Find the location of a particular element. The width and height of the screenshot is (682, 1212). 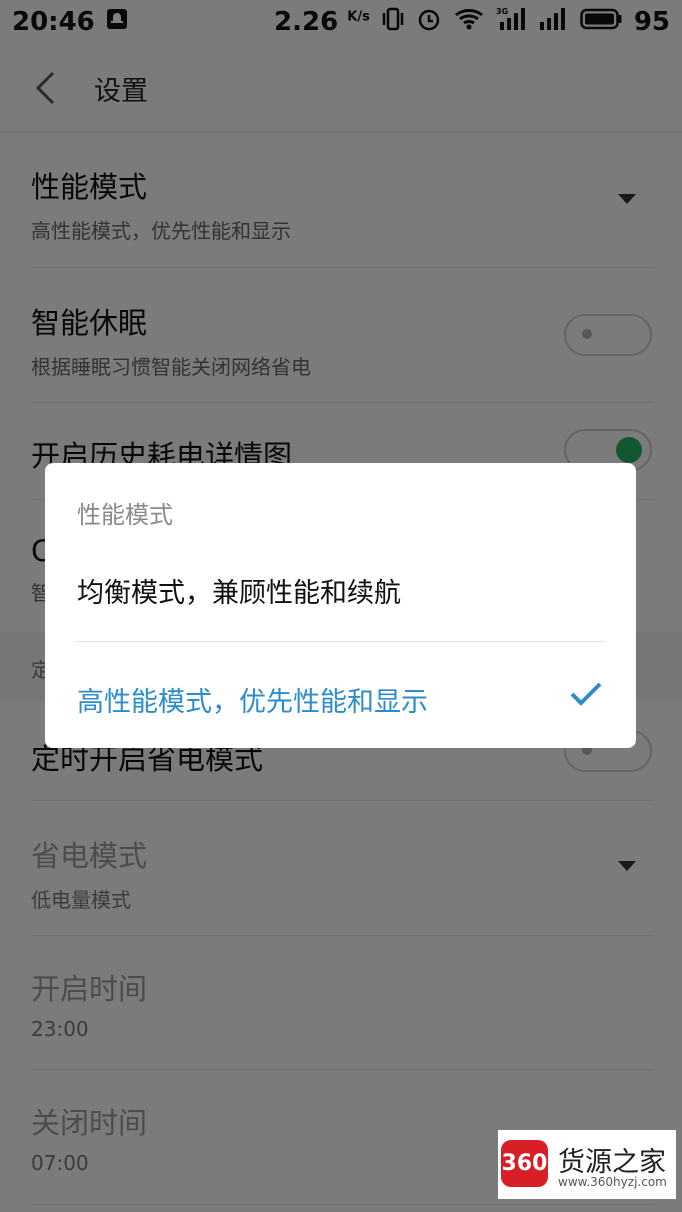

watermark: 360 货源之家 www.360hyzj.com is located at coordinates (587, 1164).